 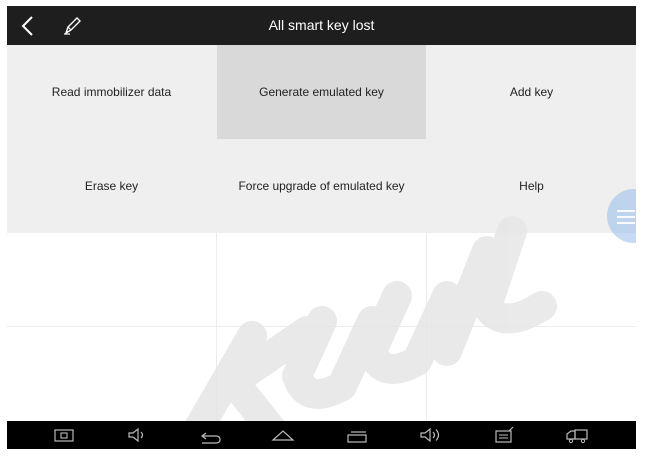 I want to click on volume-up-button, so click(x=430, y=435).